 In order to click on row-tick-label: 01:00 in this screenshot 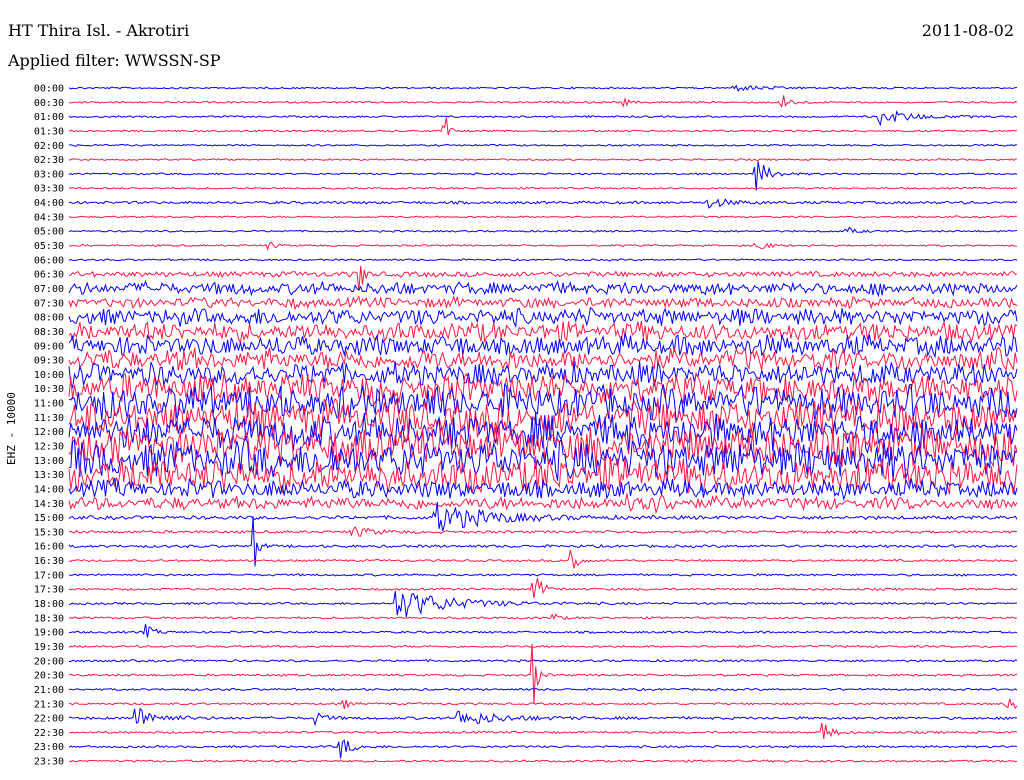, I will do `click(49, 117)`.